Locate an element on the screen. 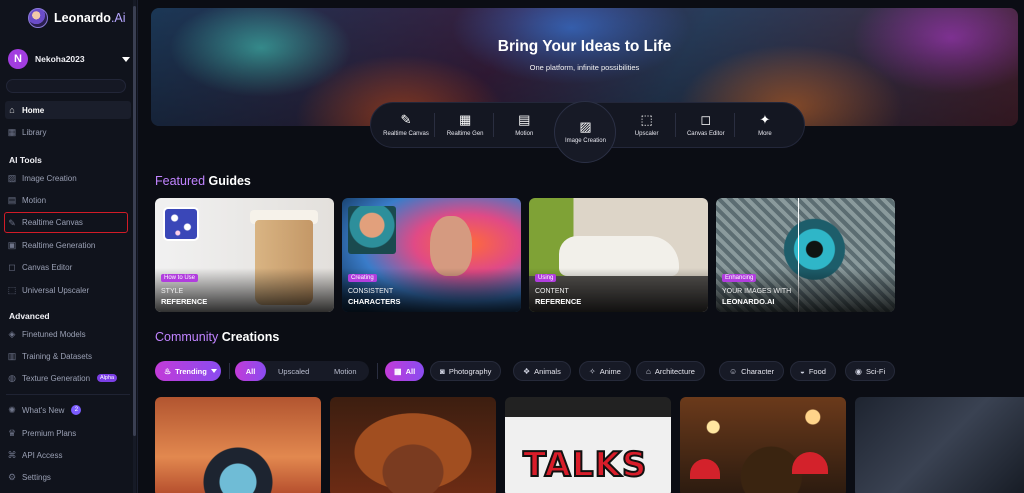  sidebar-item-library: ▦ Library is located at coordinates (68, 132).